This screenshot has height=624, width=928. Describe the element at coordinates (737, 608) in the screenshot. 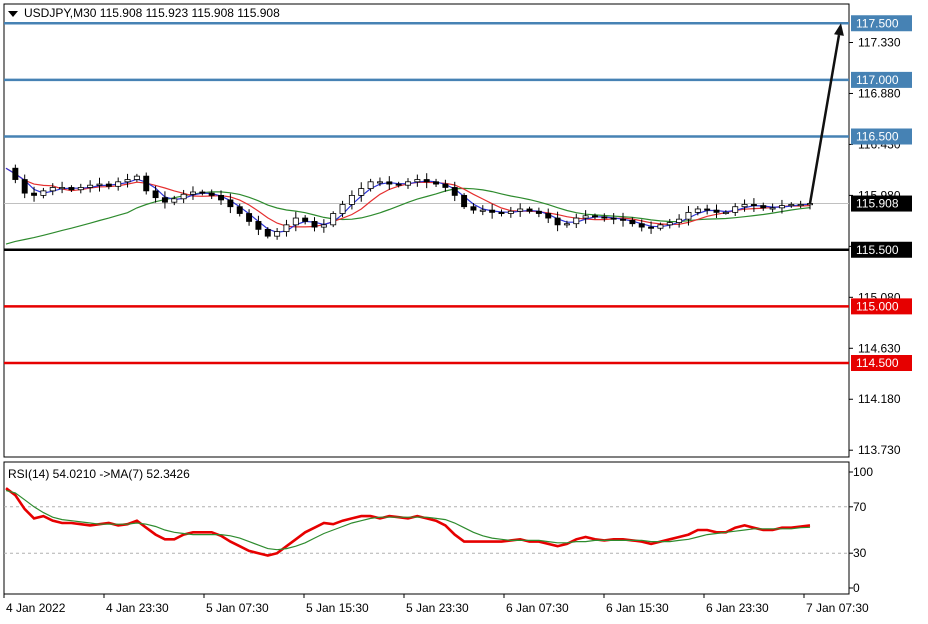

I see `x-tick-label: 6 Jan 23:30` at that location.